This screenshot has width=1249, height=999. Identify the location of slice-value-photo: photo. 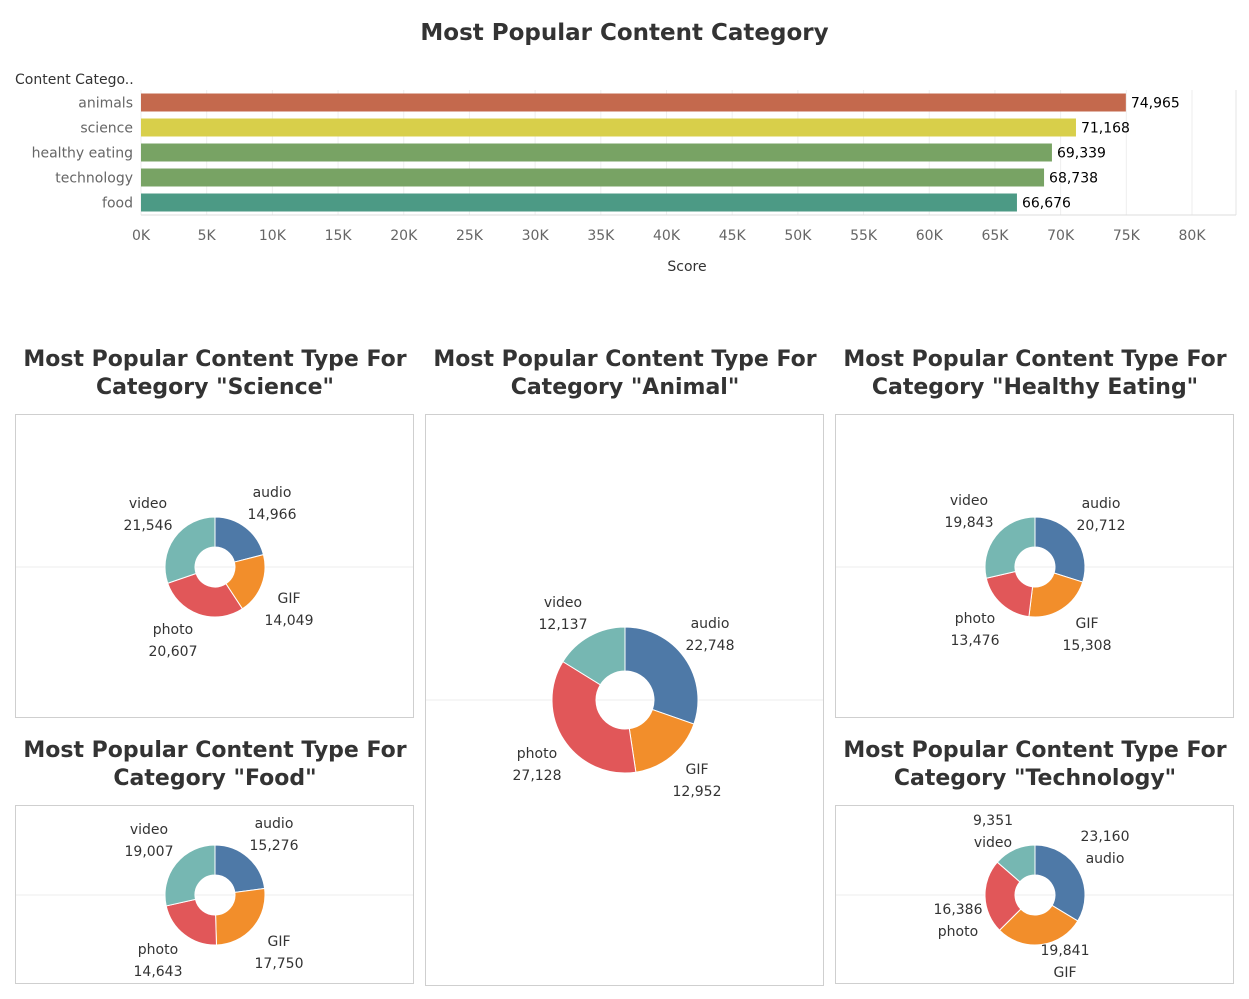
(958, 932).